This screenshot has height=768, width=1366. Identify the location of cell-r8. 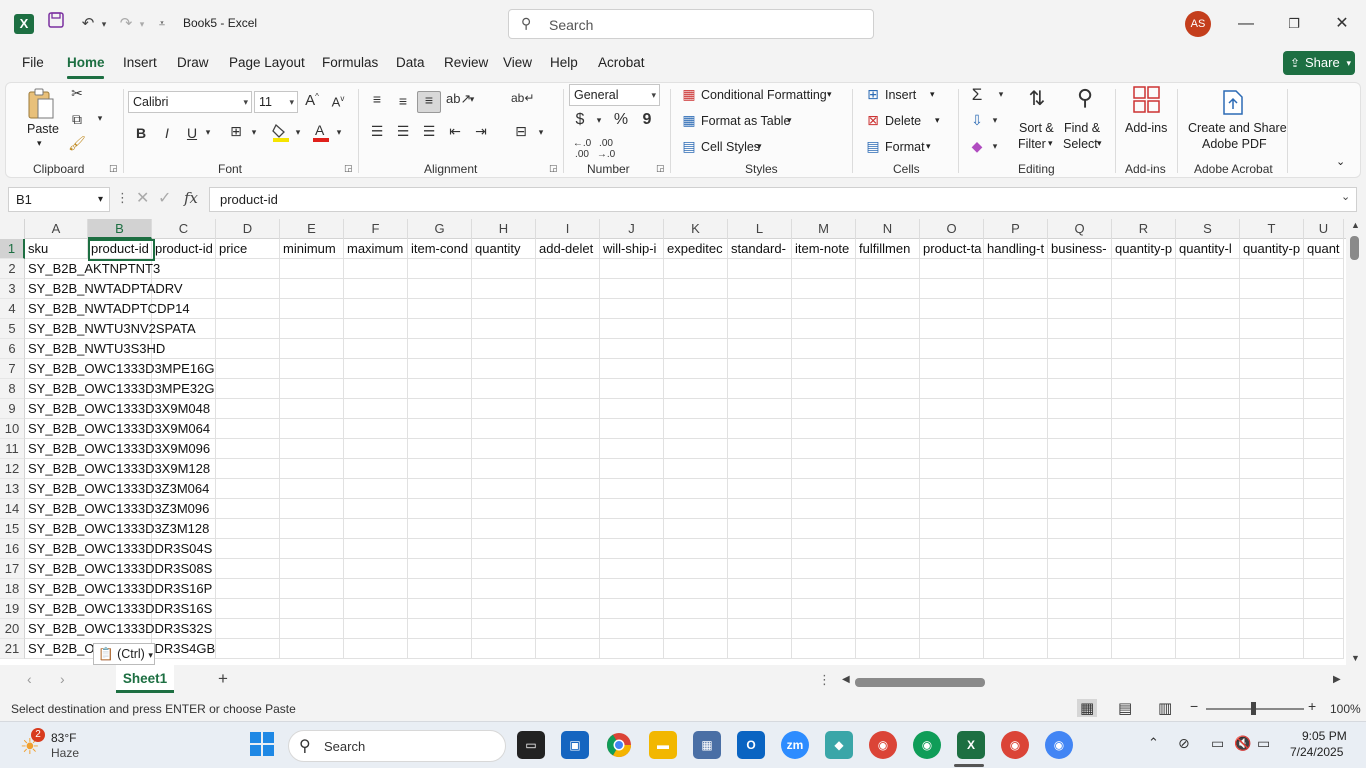
(1144, 389).